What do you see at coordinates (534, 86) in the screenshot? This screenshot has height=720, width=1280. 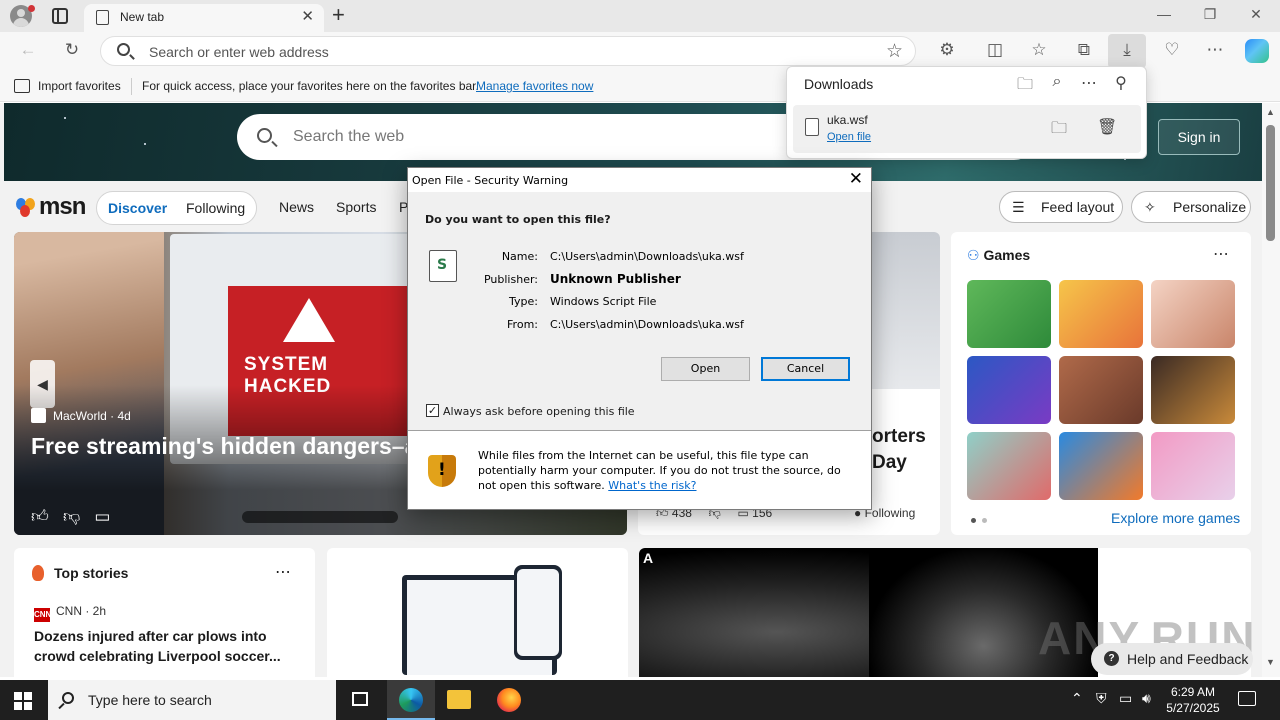 I see `manage-favorites-link: Manage favorites now` at bounding box center [534, 86].